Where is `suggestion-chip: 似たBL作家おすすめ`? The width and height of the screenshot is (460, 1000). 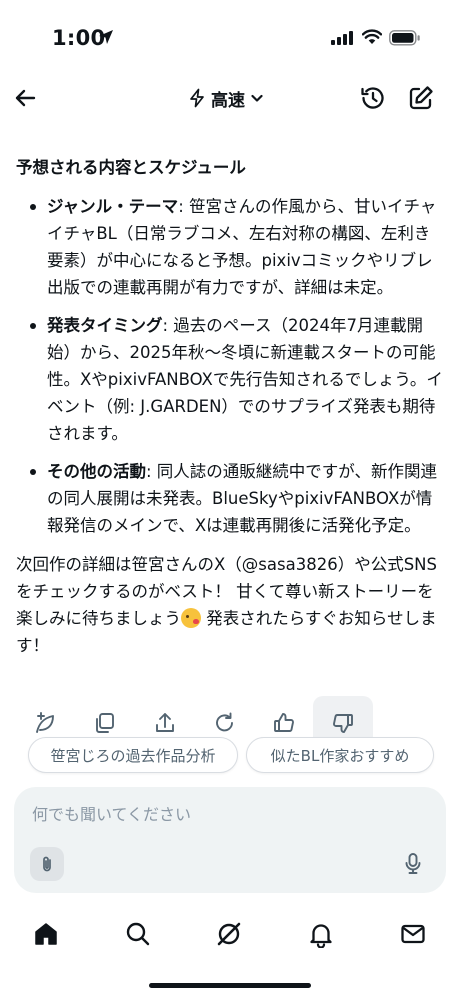
suggestion-chip: 似たBL作家おすすめ is located at coordinates (340, 755).